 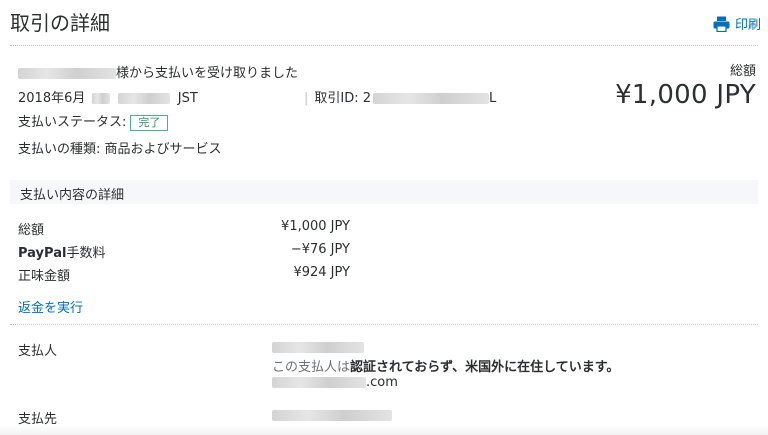 I want to click on print-button: 印刷, so click(x=737, y=23).